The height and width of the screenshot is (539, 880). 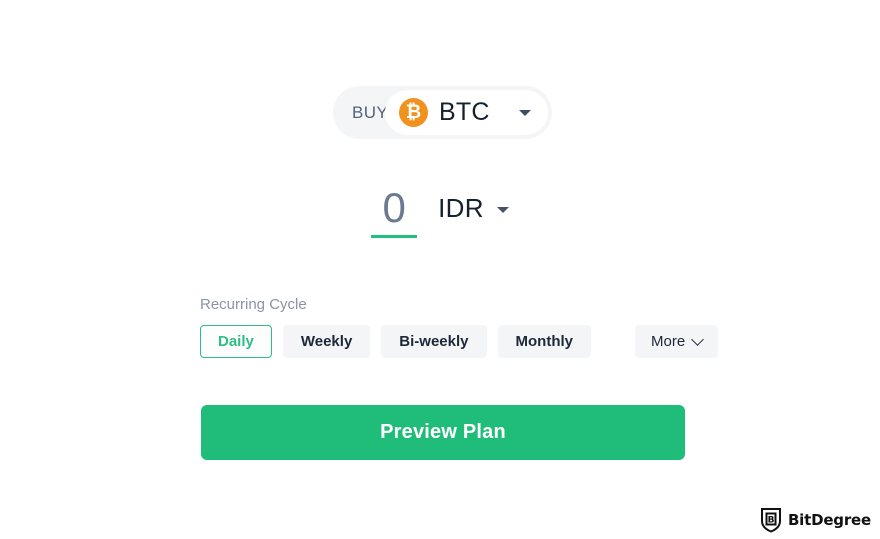 I want to click on recurring-cycle-options: Daily Weekly Bi-weekly Monthly More, so click(x=459, y=341).